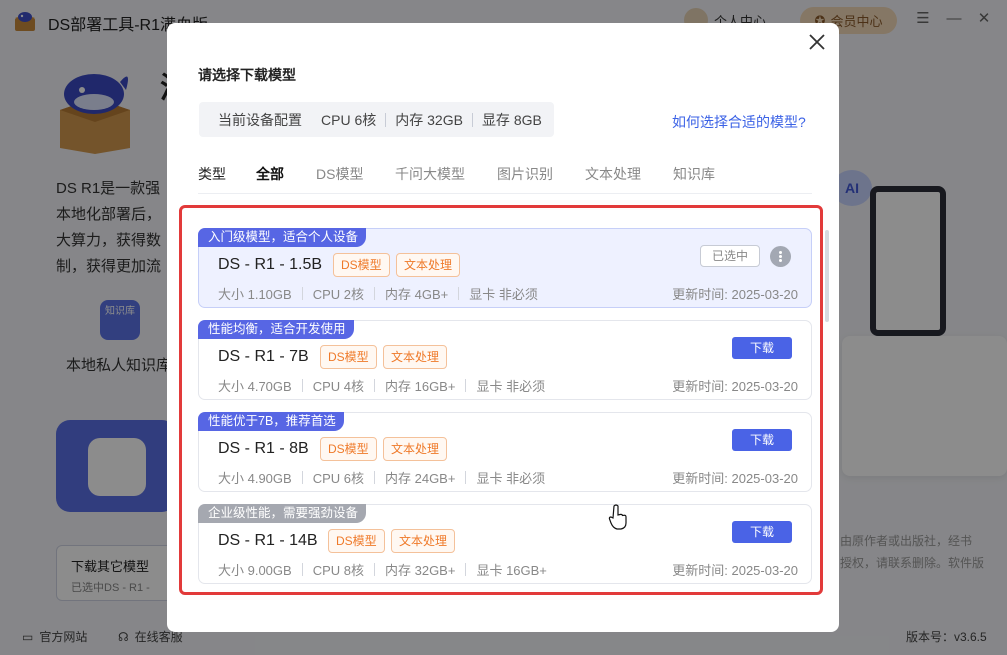 This screenshot has width=1007, height=655. What do you see at coordinates (827, 276) in the screenshot?
I see `model-list-scrollbar` at bounding box center [827, 276].